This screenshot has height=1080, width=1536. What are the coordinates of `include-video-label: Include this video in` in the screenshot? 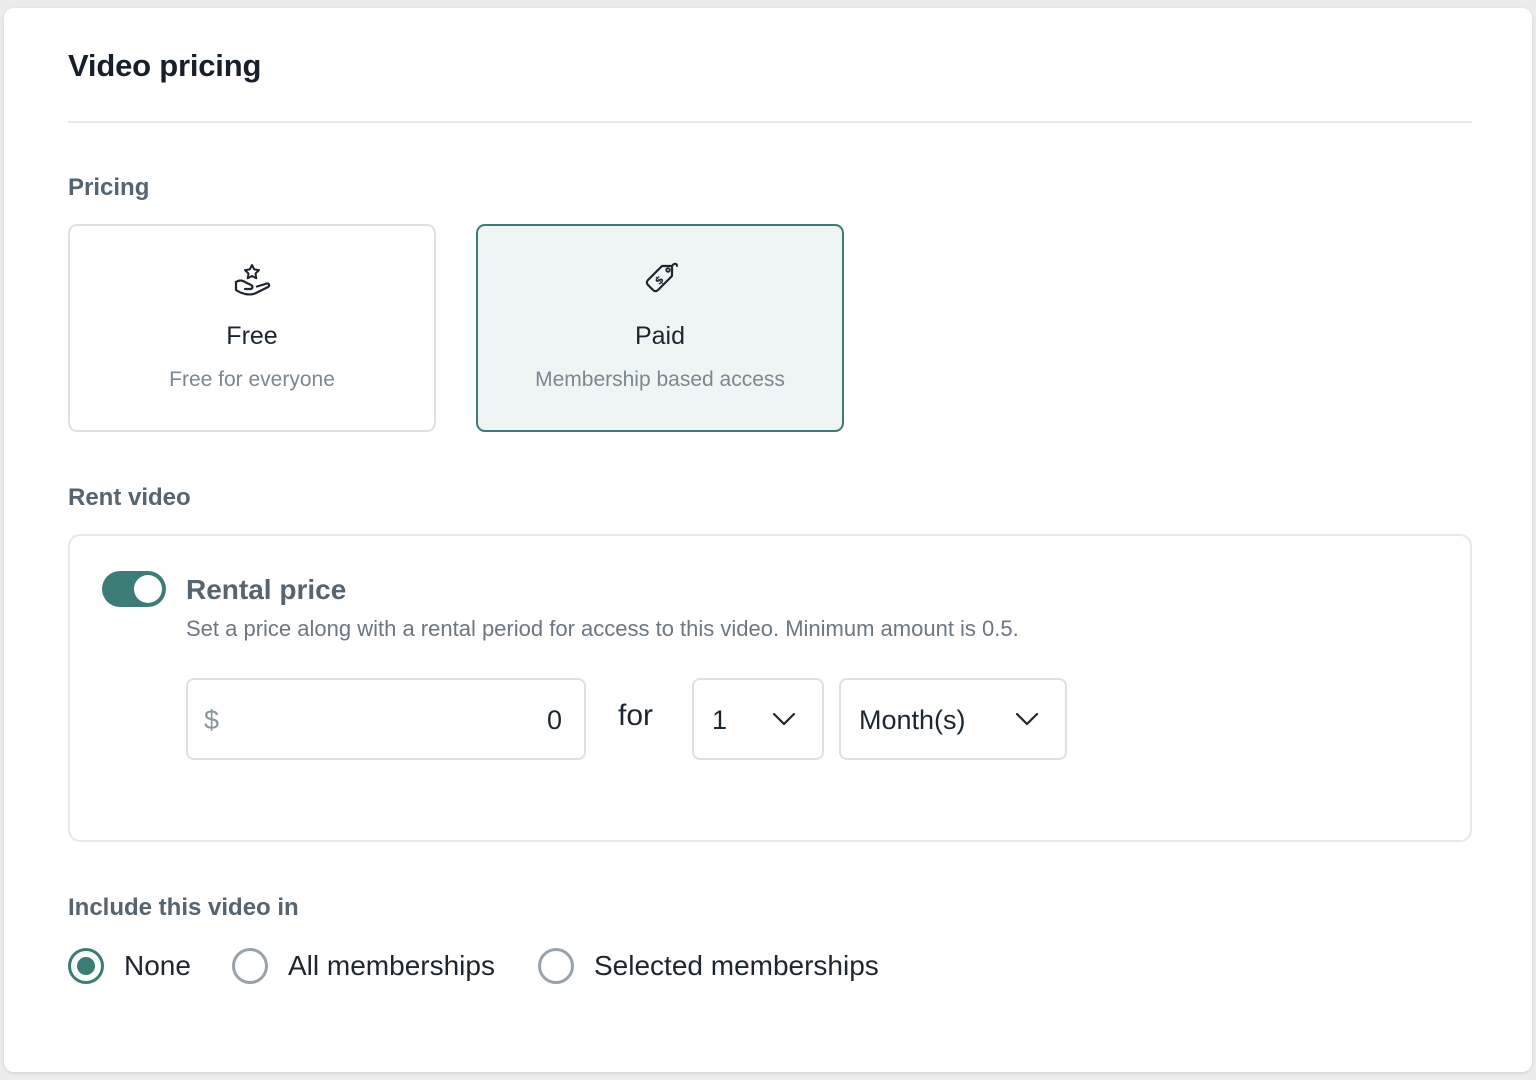 It's located at (183, 907).